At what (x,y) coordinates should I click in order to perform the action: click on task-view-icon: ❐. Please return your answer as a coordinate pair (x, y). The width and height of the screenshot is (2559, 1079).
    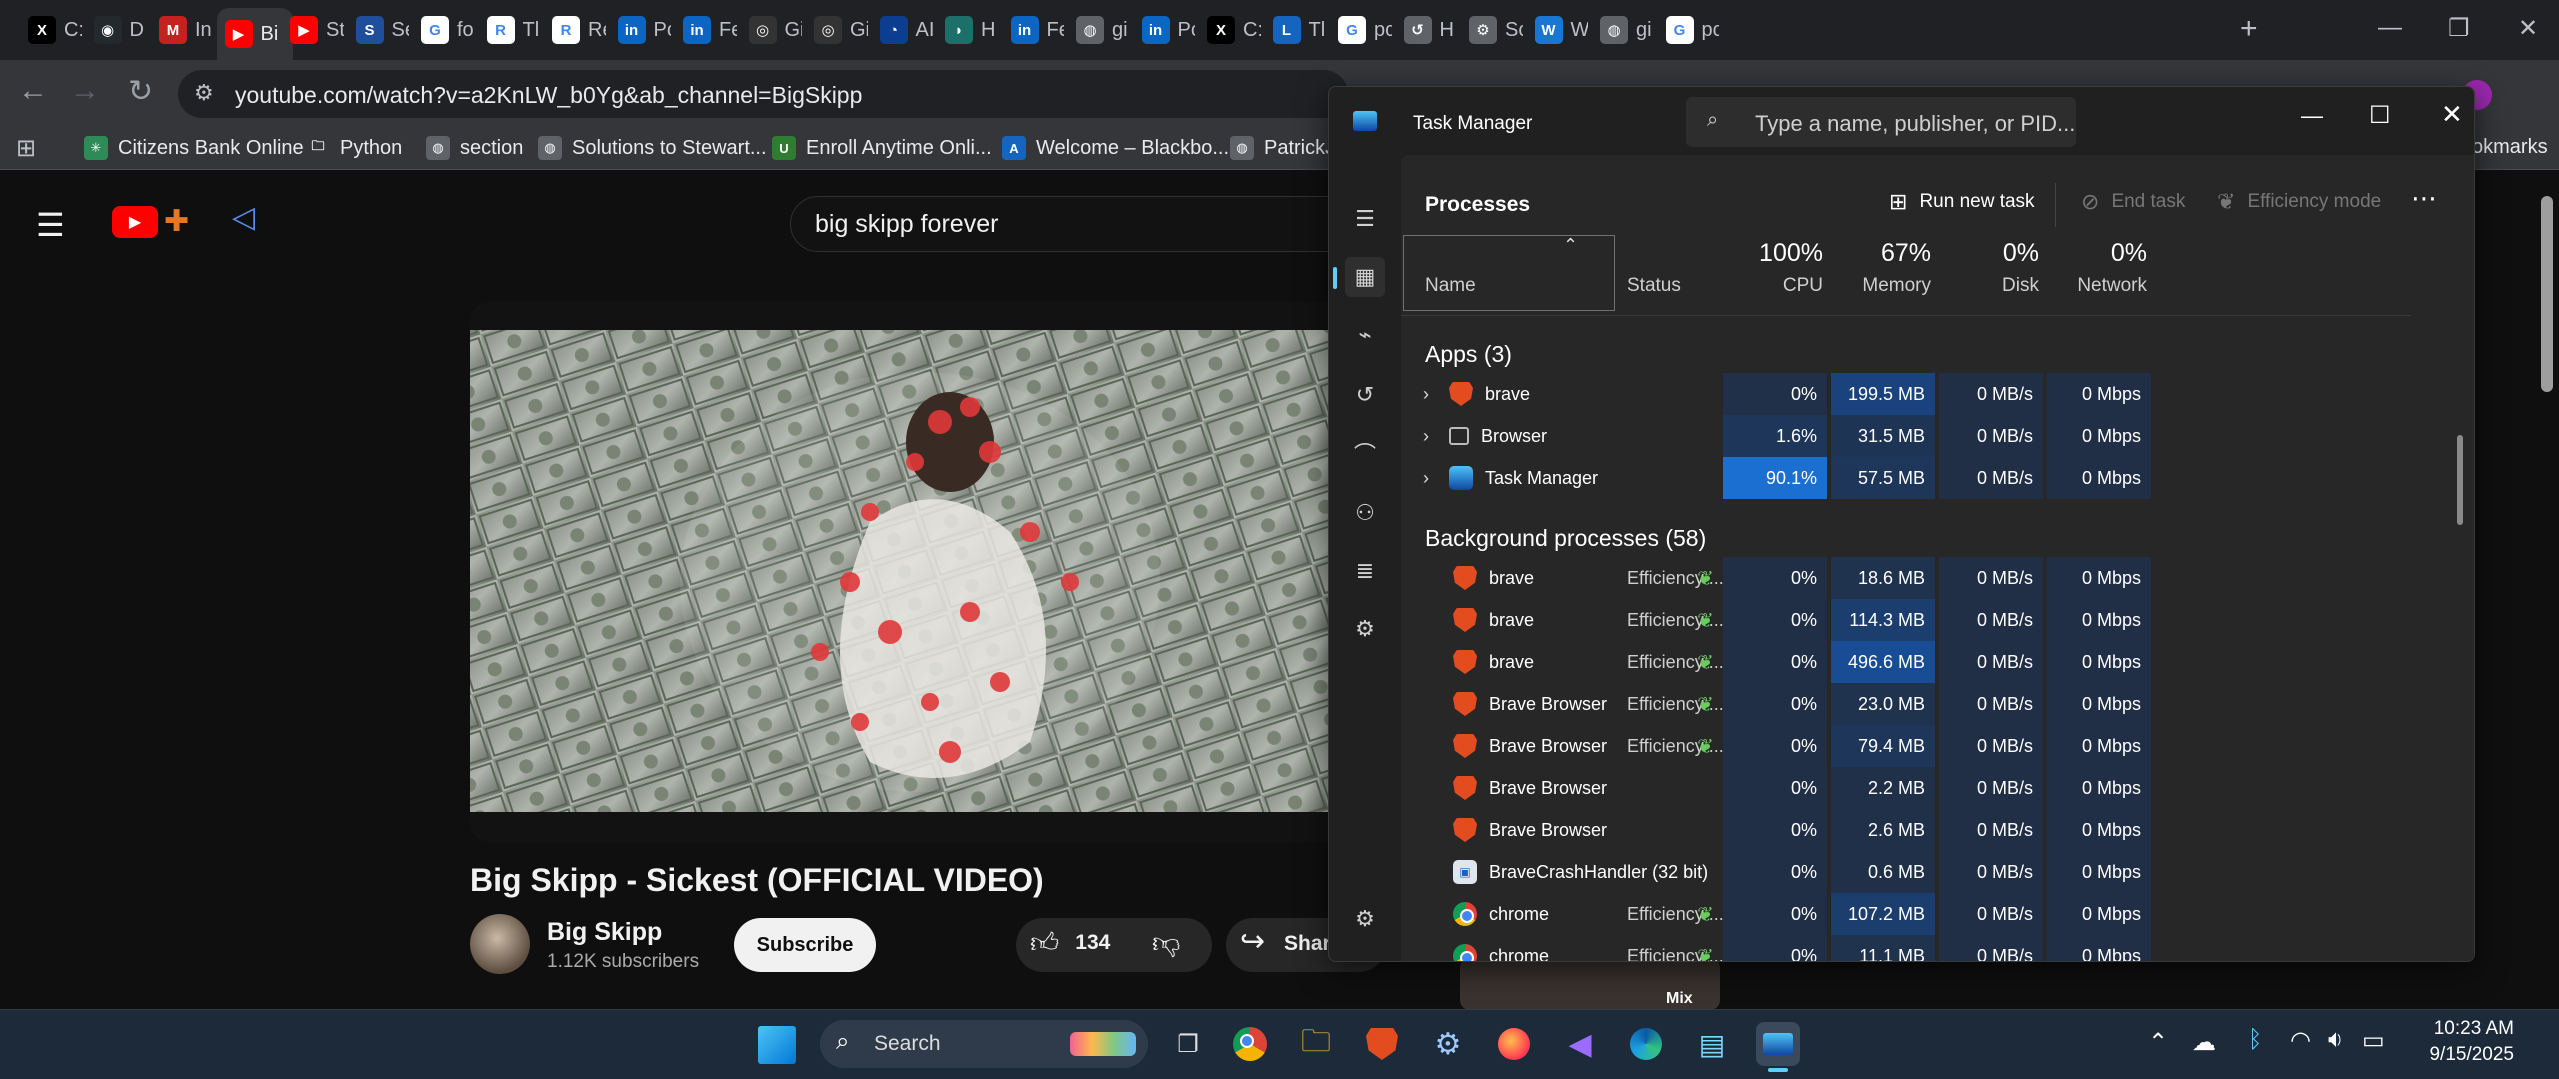
    Looking at the image, I should click on (1188, 1044).